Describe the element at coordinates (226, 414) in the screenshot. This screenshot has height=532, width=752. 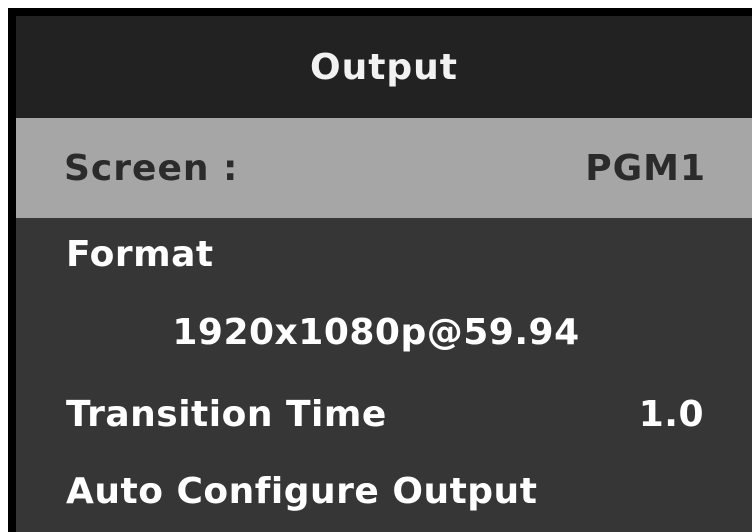
I see `transition-time-label: Transition Time` at that location.